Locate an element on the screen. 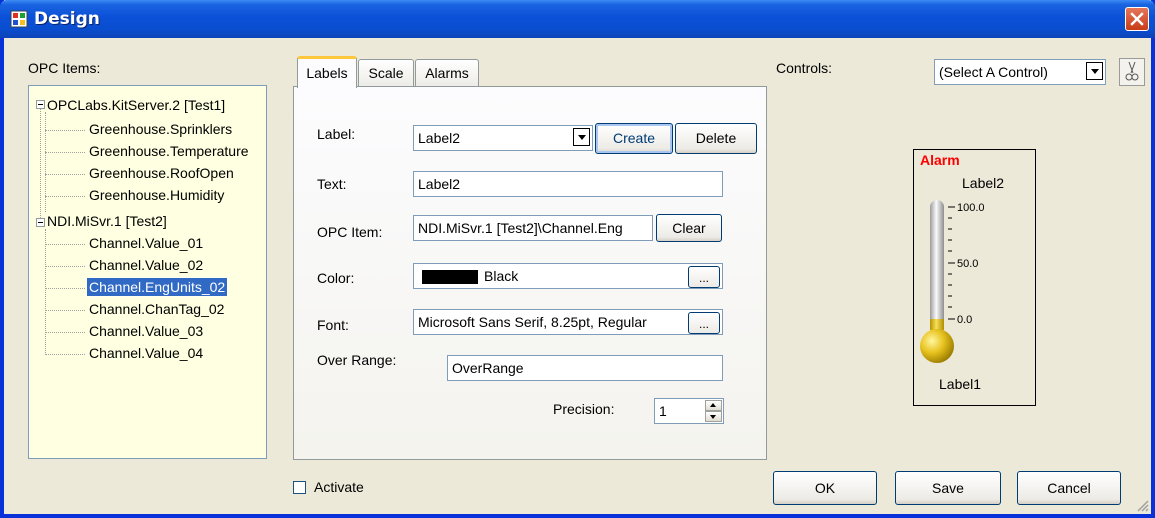  control-preview: Alarm Label2 100.0 50.0 0.0 Label1 is located at coordinates (974, 277).